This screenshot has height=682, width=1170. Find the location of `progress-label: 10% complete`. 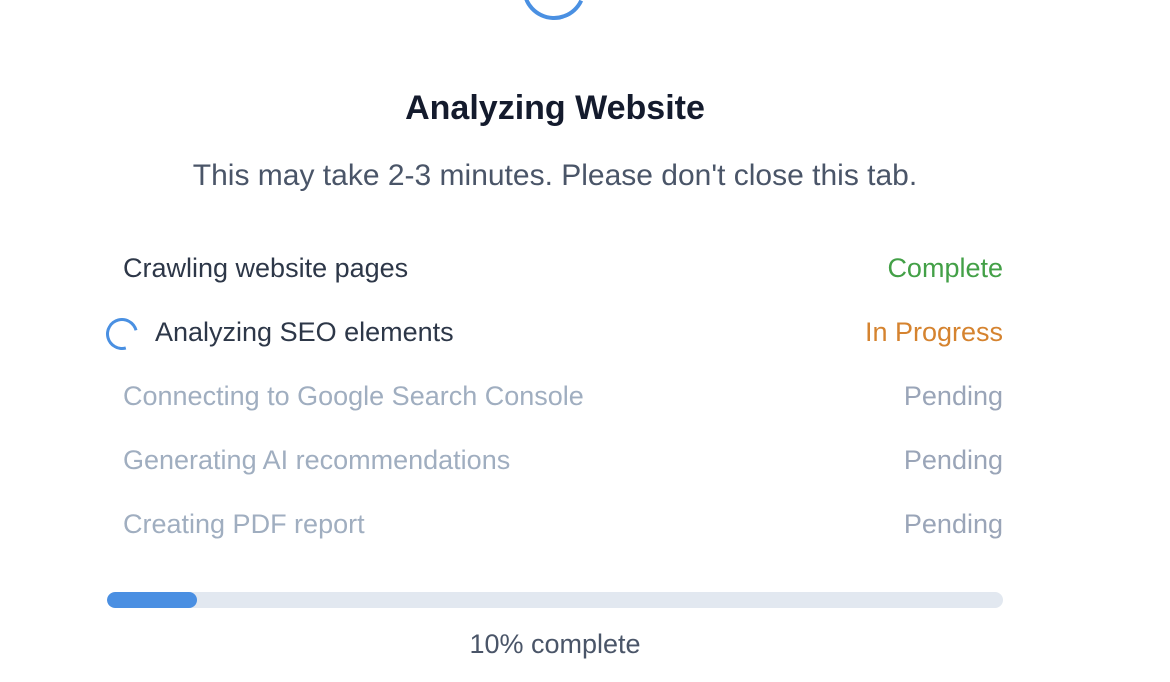

progress-label: 10% complete is located at coordinates (555, 644).